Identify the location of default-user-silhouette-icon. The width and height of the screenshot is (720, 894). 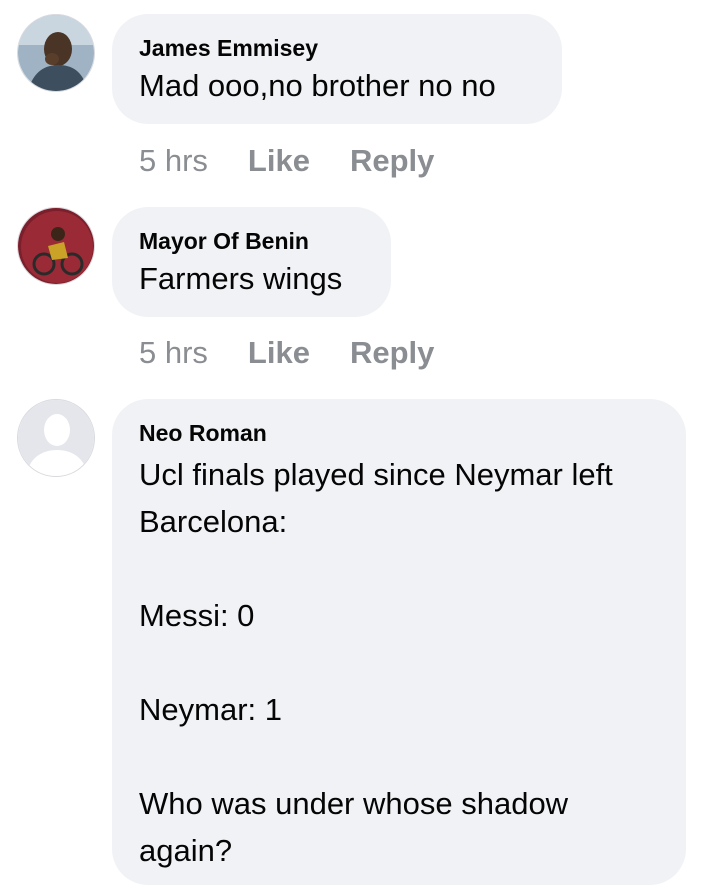
(56, 438).